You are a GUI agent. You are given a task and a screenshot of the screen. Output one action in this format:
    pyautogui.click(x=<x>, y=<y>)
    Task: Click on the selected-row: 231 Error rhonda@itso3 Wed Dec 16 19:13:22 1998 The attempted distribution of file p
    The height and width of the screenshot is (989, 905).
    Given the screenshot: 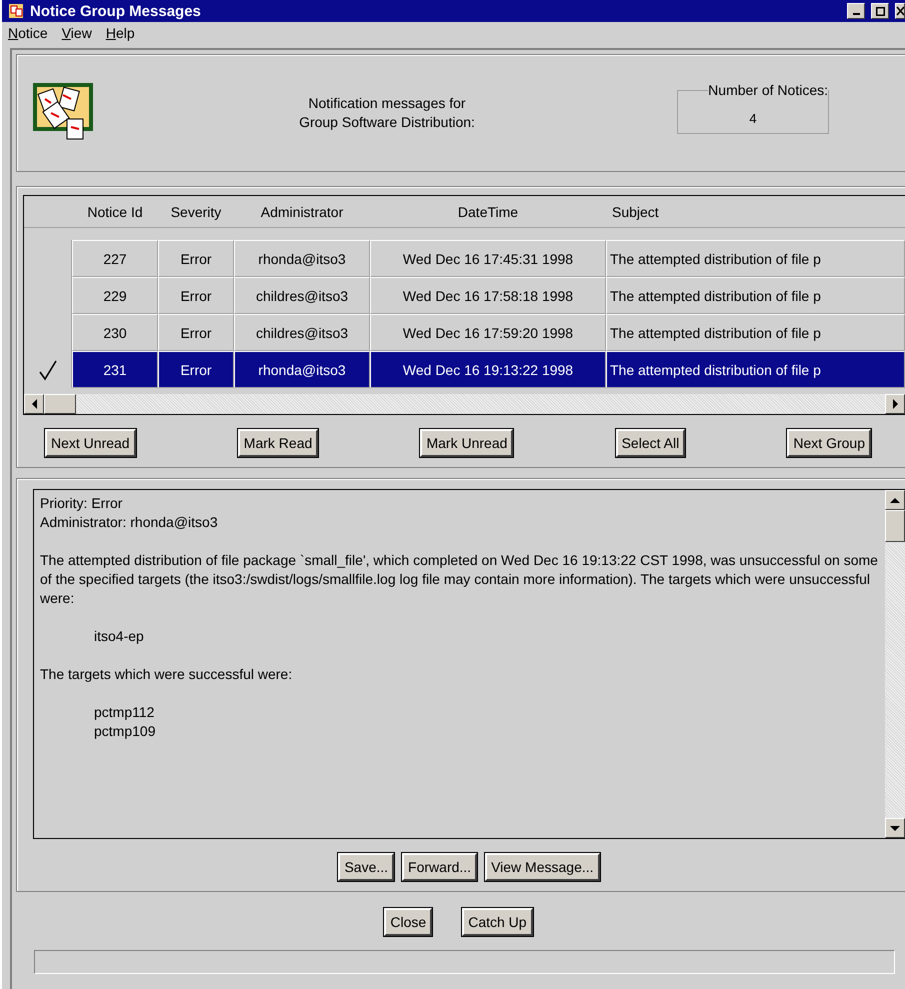 What is the action you would take?
    pyautogui.click(x=464, y=369)
    